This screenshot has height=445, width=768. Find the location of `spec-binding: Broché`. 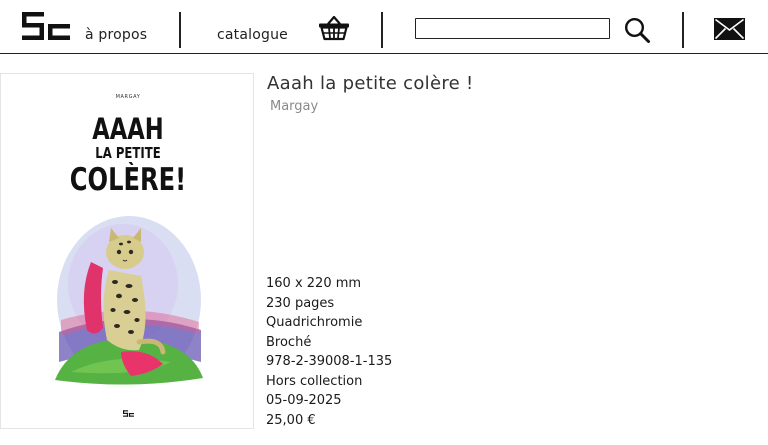

spec-binding: Broché is located at coordinates (289, 342).